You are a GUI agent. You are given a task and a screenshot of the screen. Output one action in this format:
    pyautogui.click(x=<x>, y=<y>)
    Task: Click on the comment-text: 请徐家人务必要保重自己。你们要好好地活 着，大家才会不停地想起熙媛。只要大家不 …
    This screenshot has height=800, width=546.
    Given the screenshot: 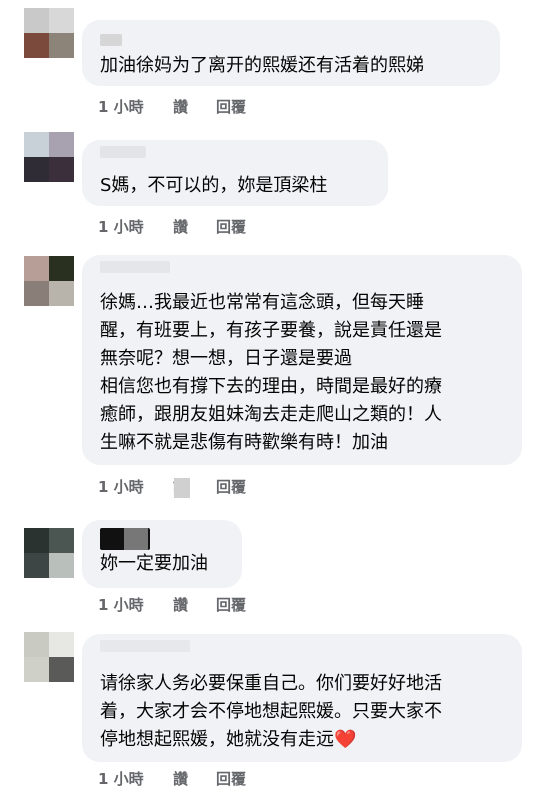 What is the action you would take?
    pyautogui.click(x=302, y=712)
    